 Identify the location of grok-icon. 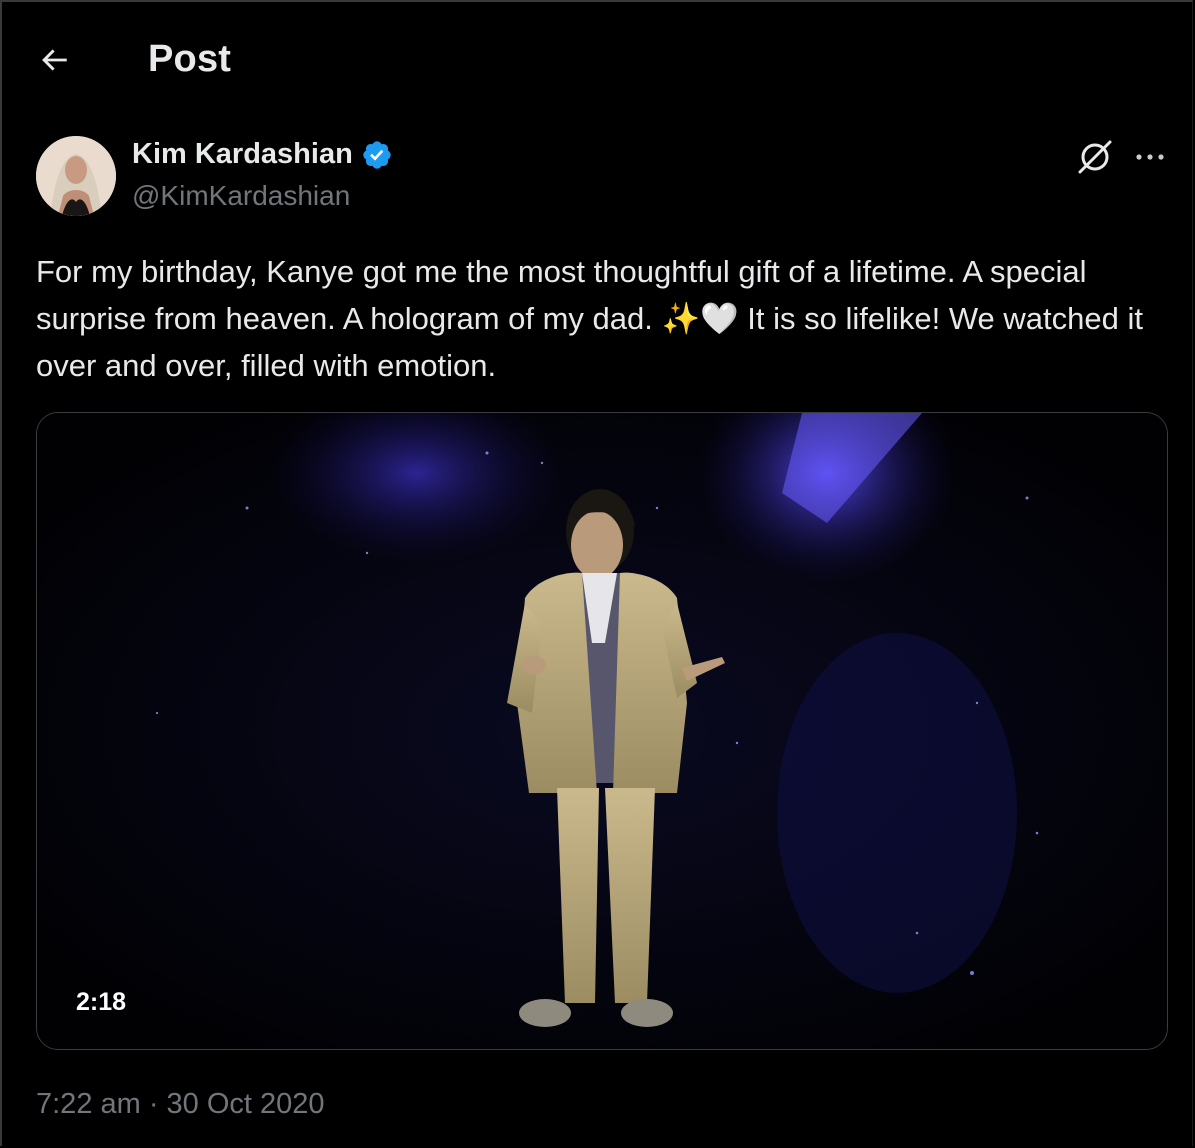
(1095, 157).